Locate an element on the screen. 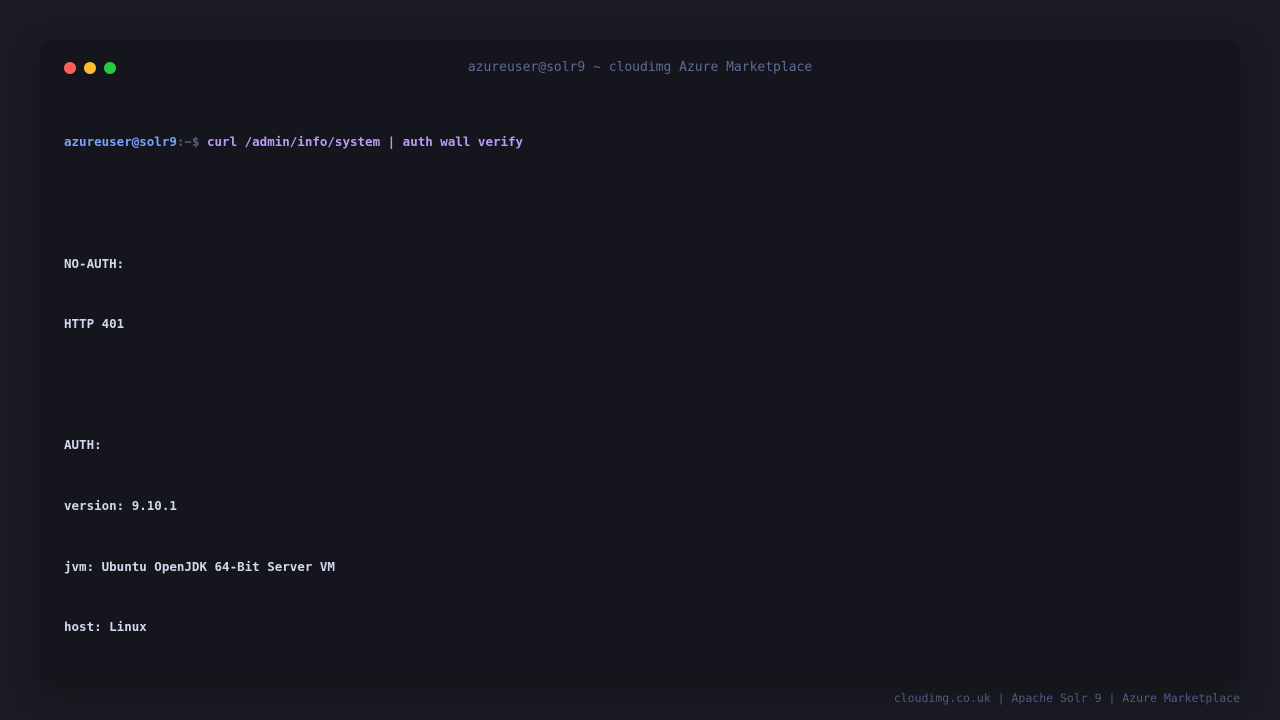 Image resolution: width=1280 pixels, height=720 pixels. output-line: version: 9.10.1 is located at coordinates (120, 505).